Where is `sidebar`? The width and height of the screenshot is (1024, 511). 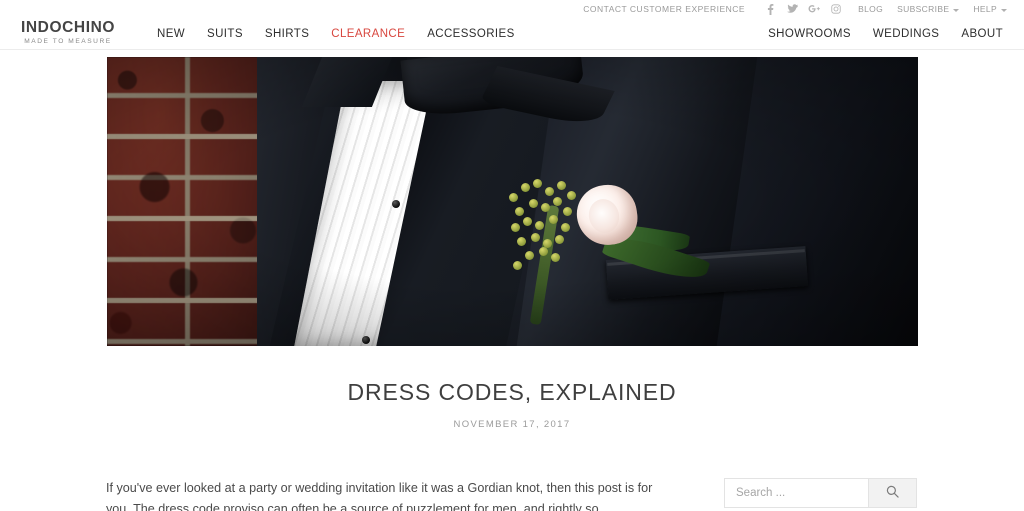
sidebar is located at coordinates (821, 493).